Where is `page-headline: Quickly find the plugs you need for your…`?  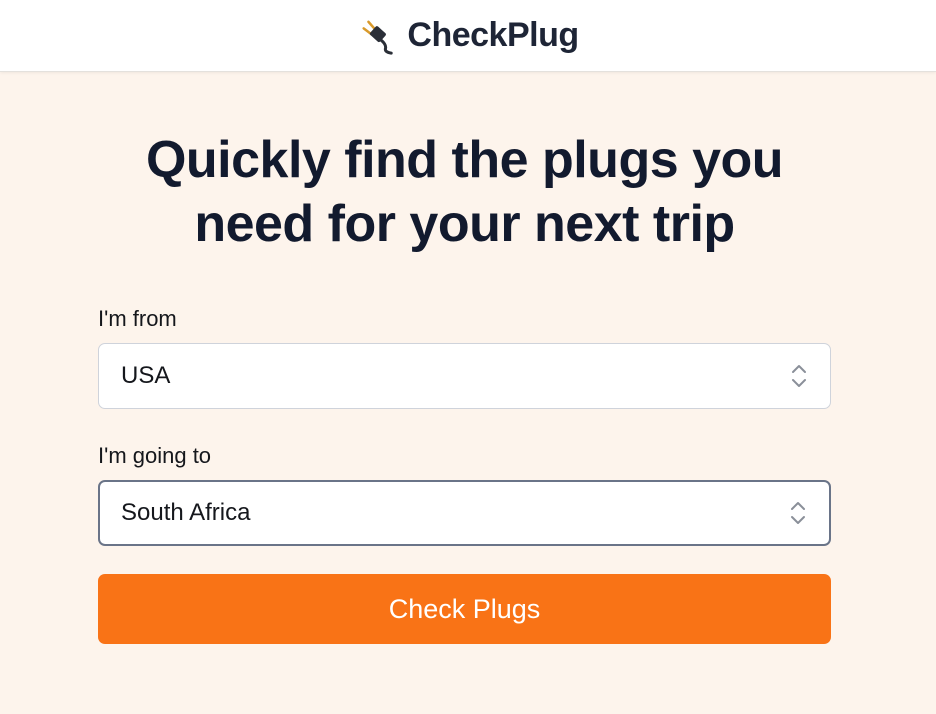 page-headline: Quickly find the plugs you need for your… is located at coordinates (464, 192).